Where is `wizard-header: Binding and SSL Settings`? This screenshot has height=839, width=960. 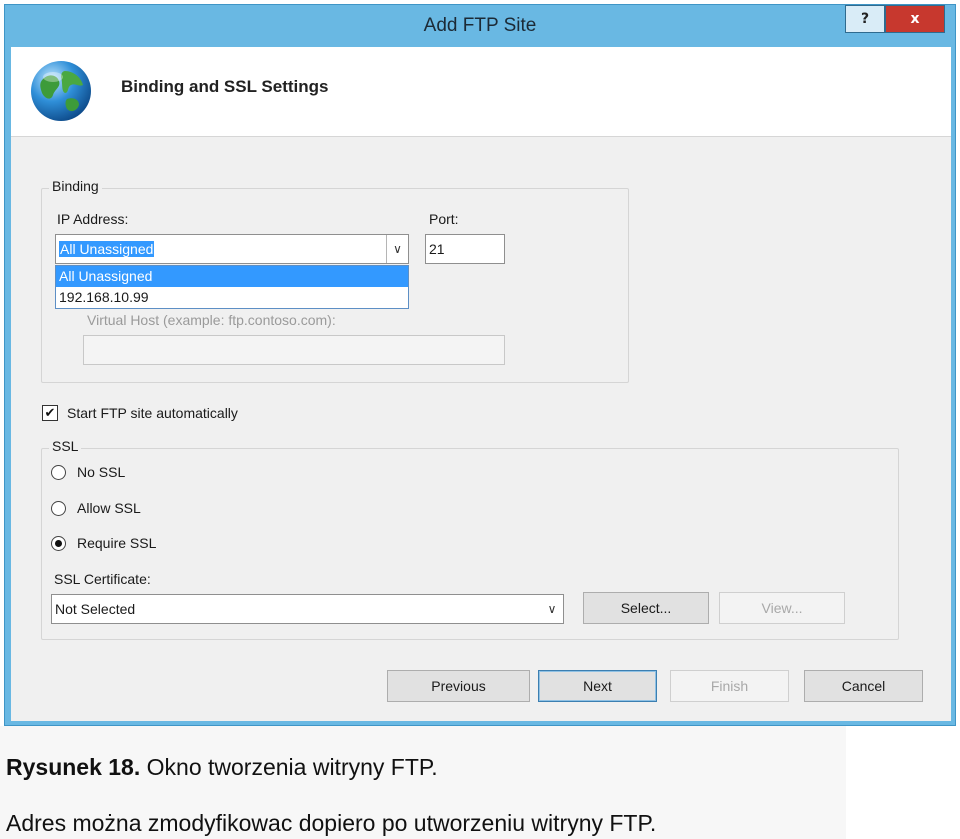
wizard-header: Binding and SSL Settings is located at coordinates (481, 92).